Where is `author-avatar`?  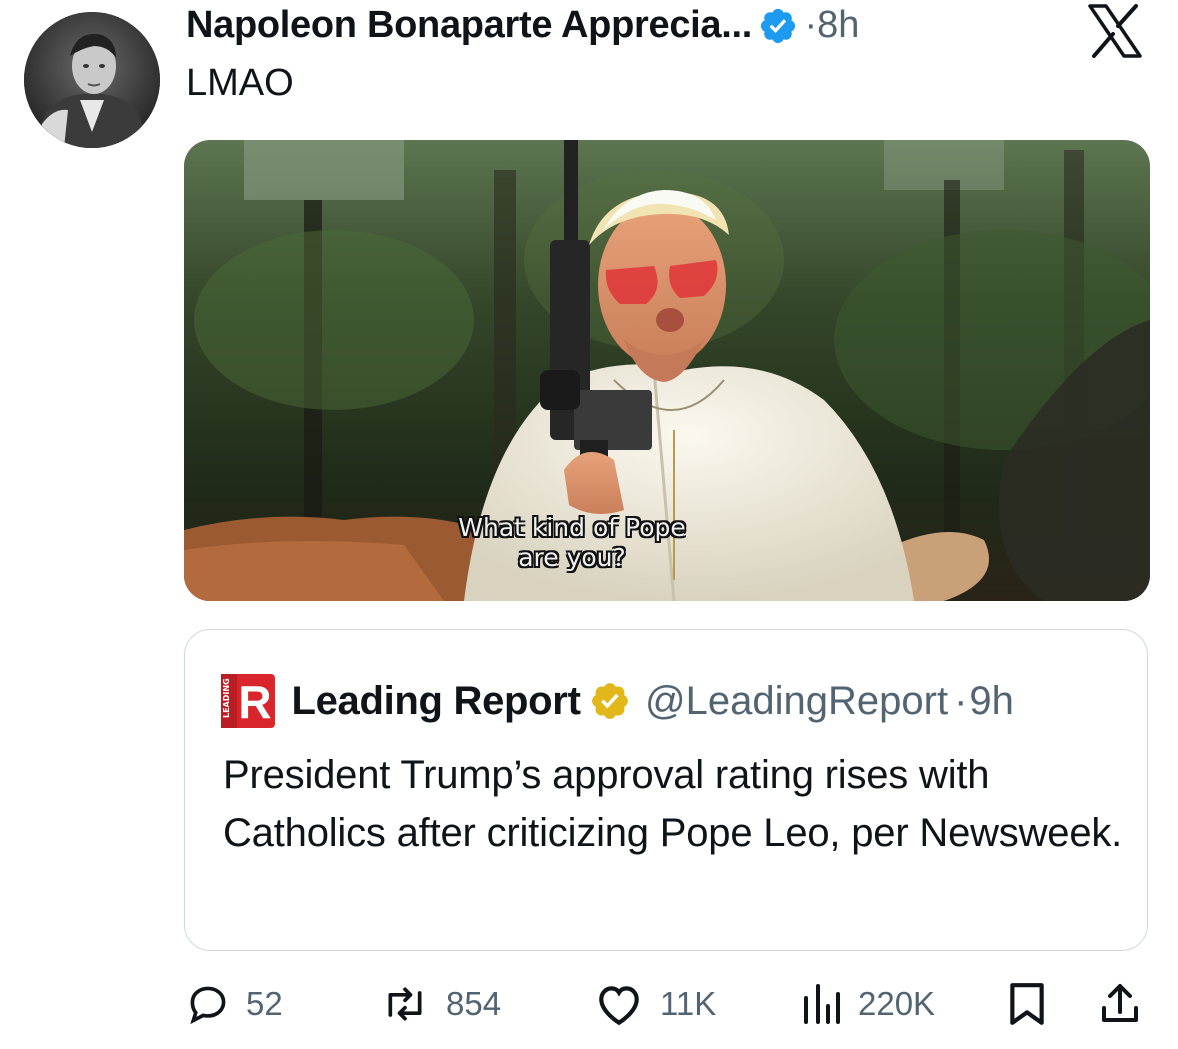 author-avatar is located at coordinates (92, 80).